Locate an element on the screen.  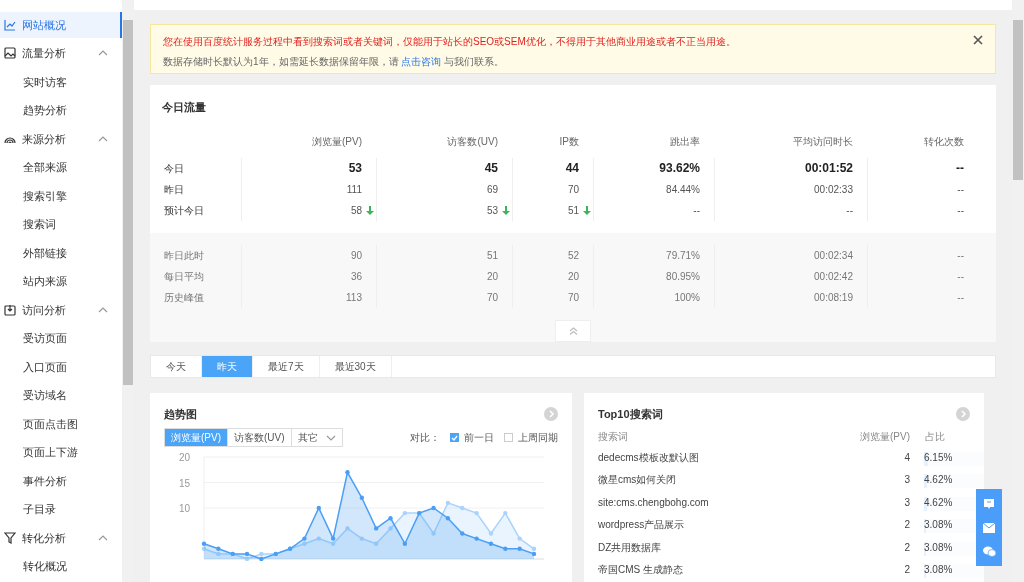
column-header: 平均访问时长 is located at coordinates (823, 141).